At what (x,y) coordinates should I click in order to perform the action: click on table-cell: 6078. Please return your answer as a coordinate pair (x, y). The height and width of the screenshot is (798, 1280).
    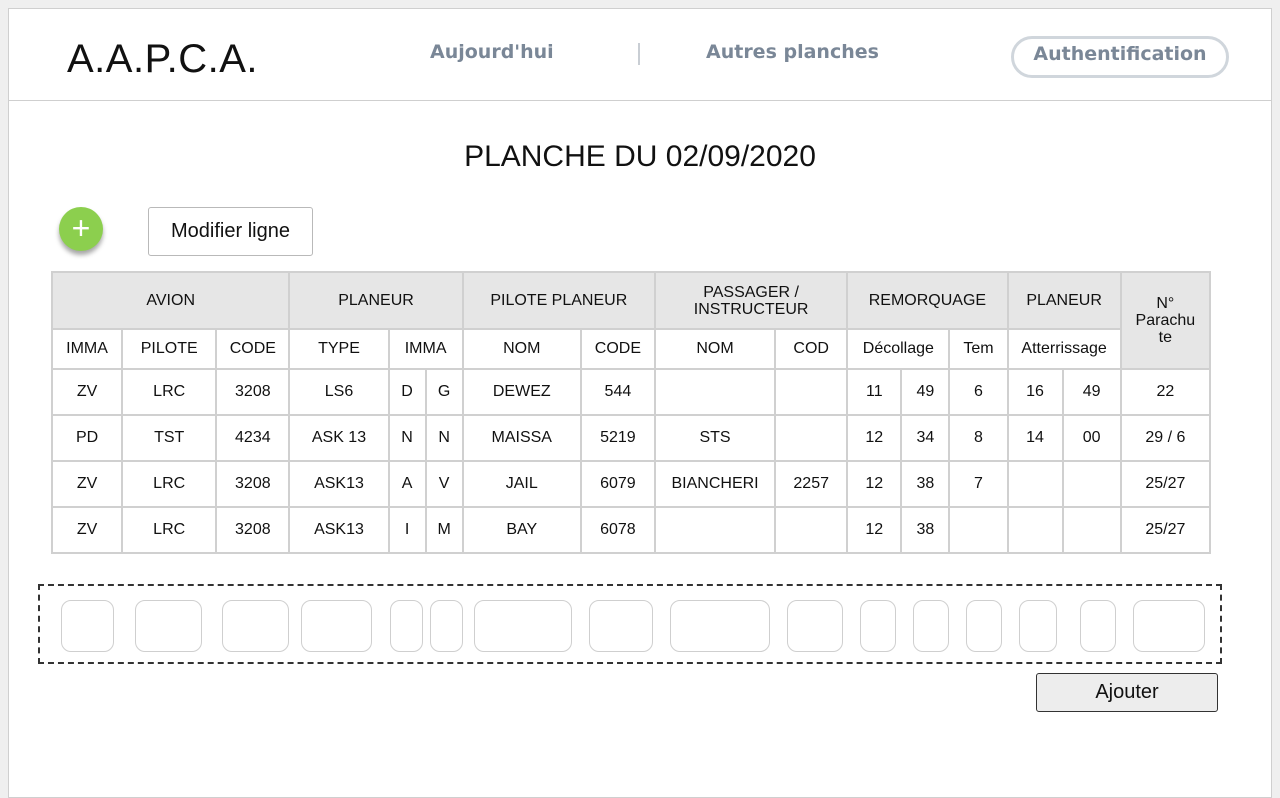
    Looking at the image, I should click on (617, 530).